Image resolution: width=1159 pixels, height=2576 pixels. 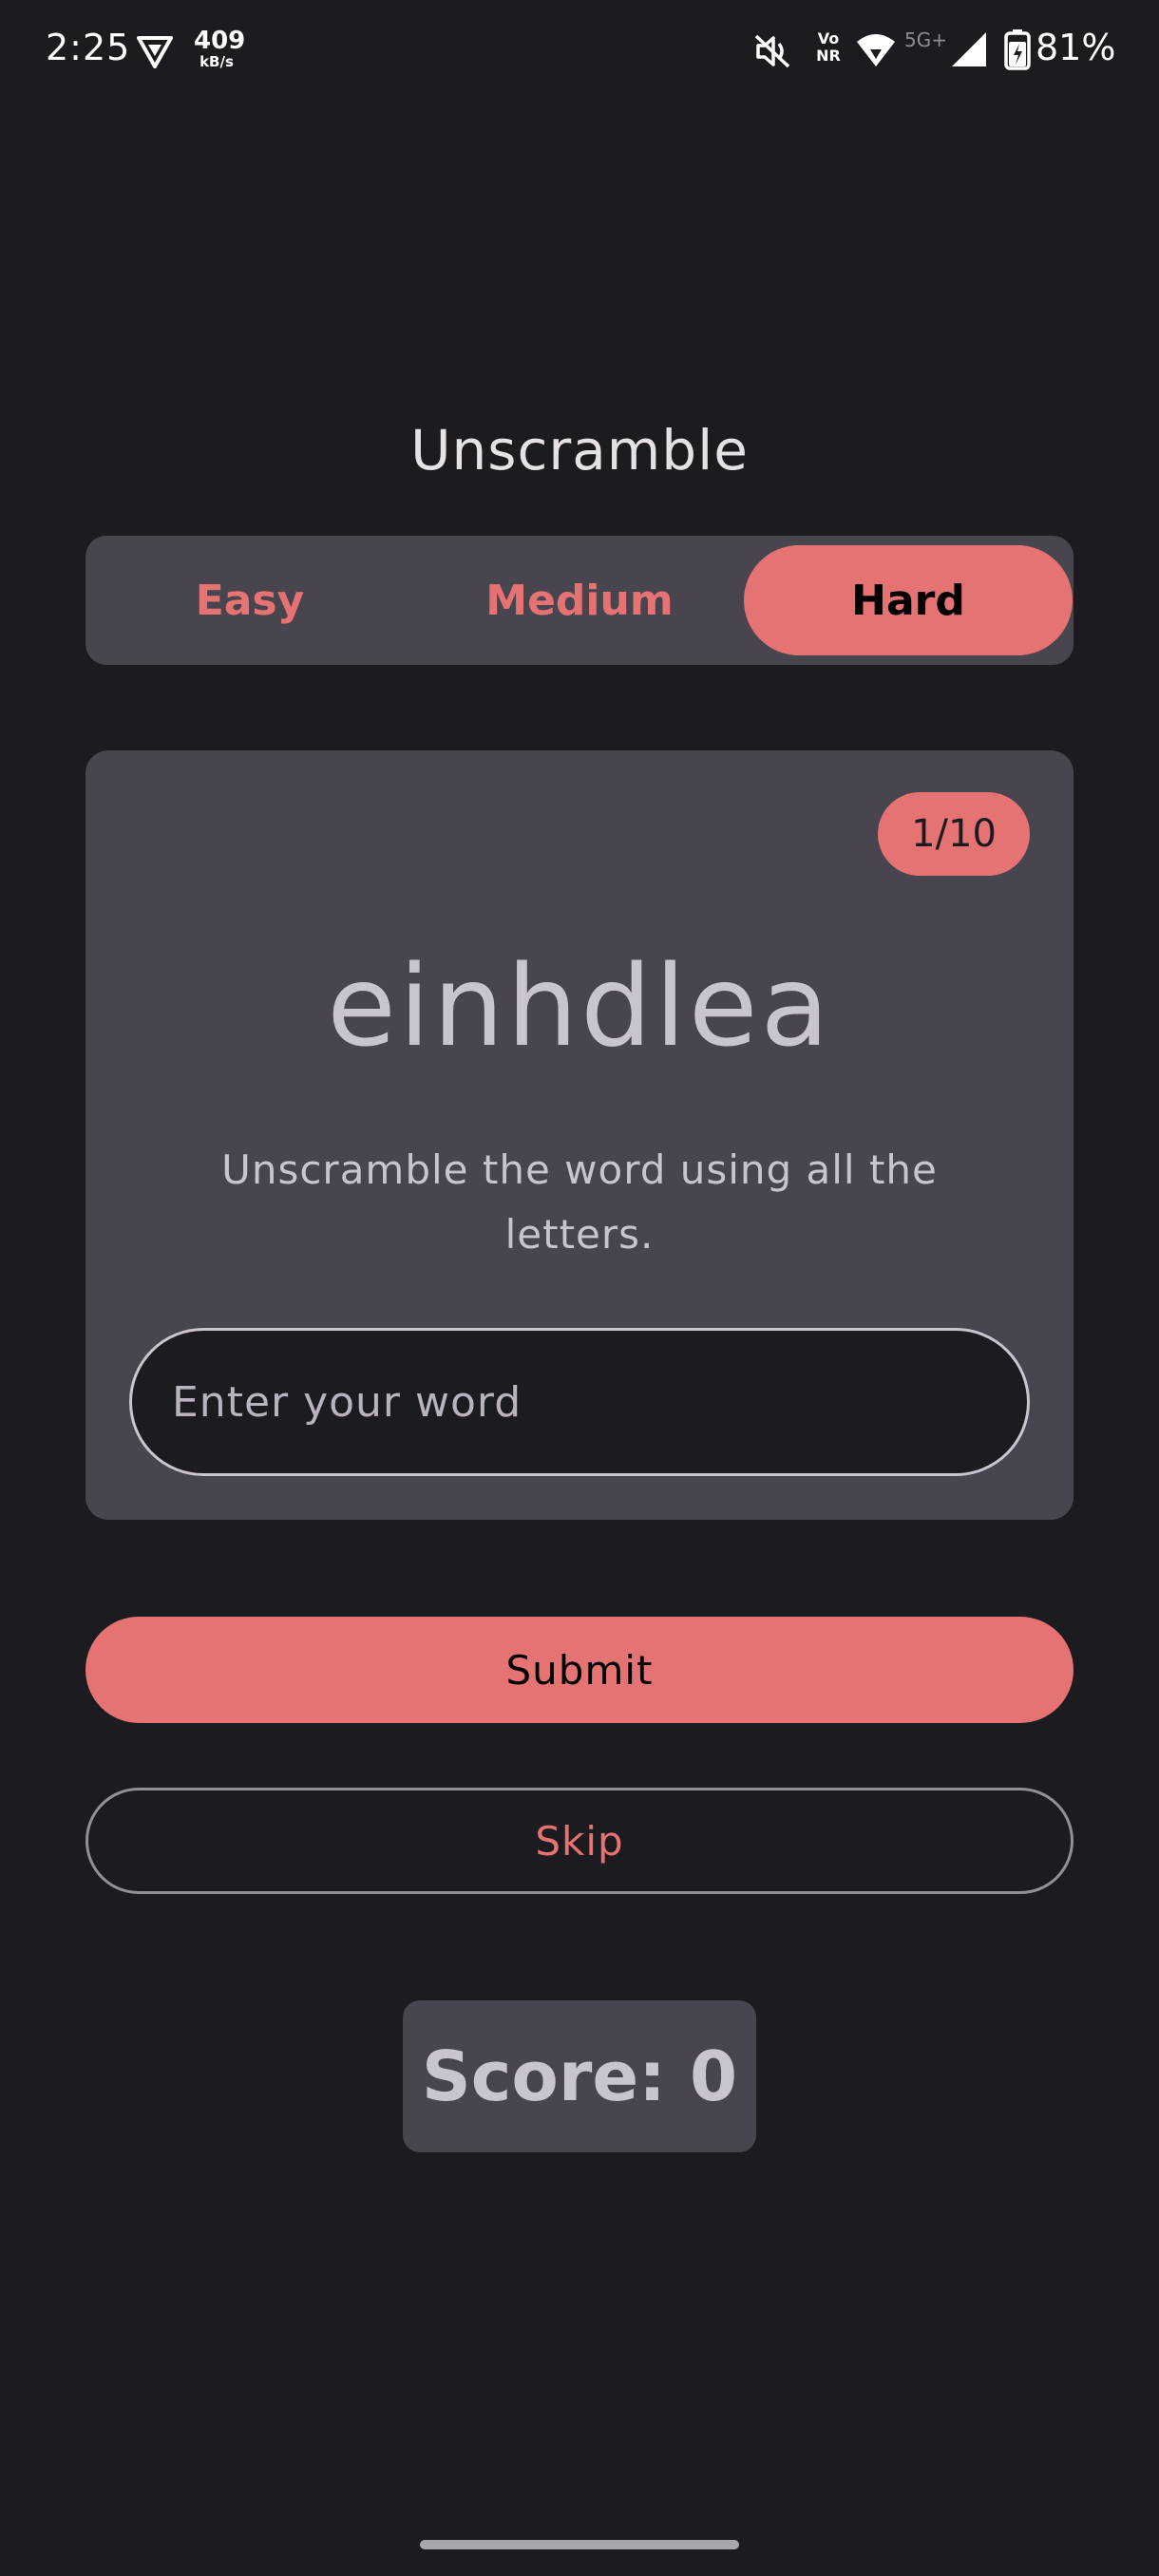 I want to click on volte-icon: Vo NR, so click(x=828, y=47).